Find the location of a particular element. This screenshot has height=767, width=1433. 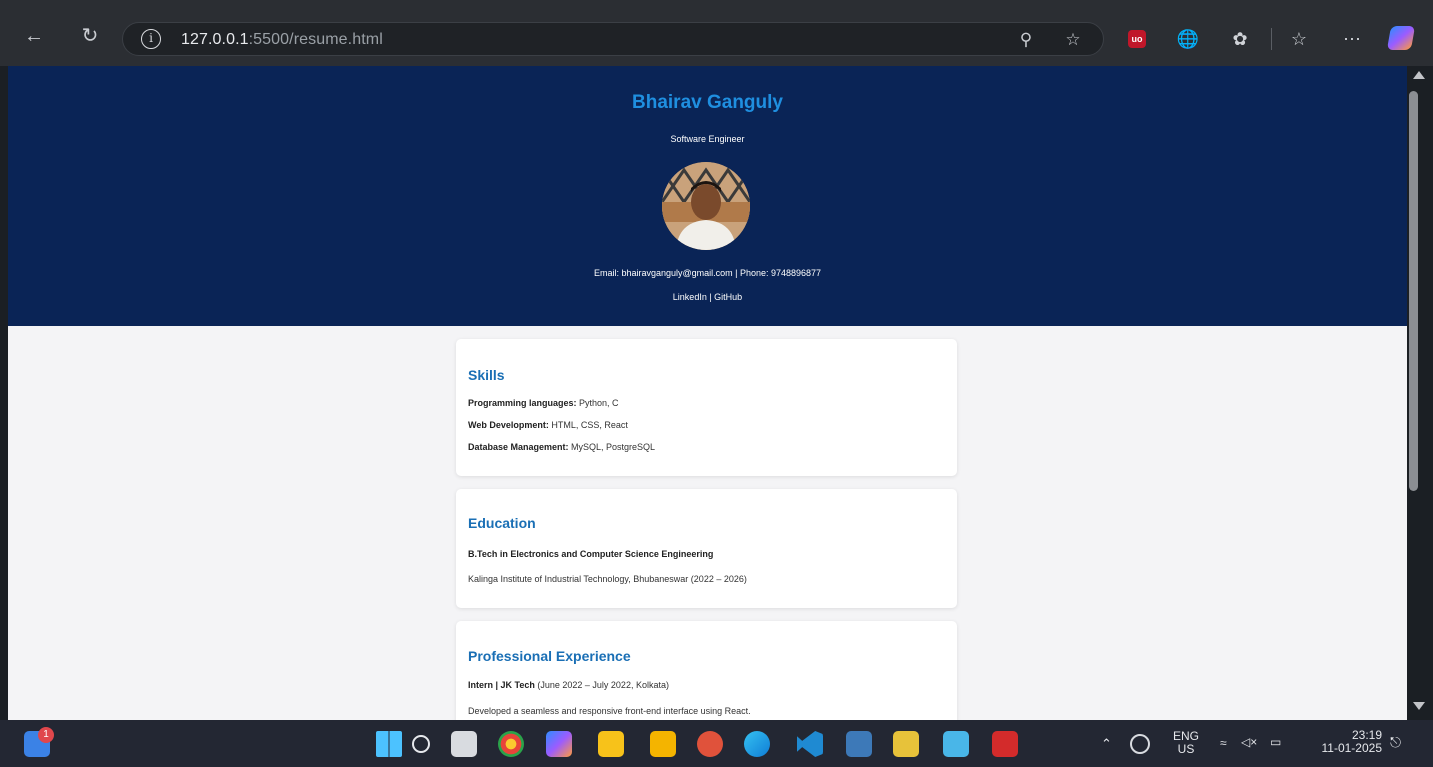

toolbar-divider is located at coordinates (1271, 39).